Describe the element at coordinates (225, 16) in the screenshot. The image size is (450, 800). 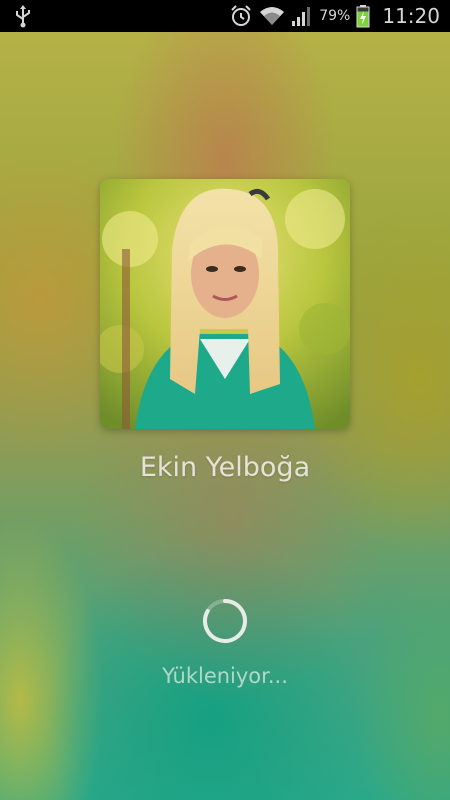
I see `status-bar: 79% 11:20` at that location.